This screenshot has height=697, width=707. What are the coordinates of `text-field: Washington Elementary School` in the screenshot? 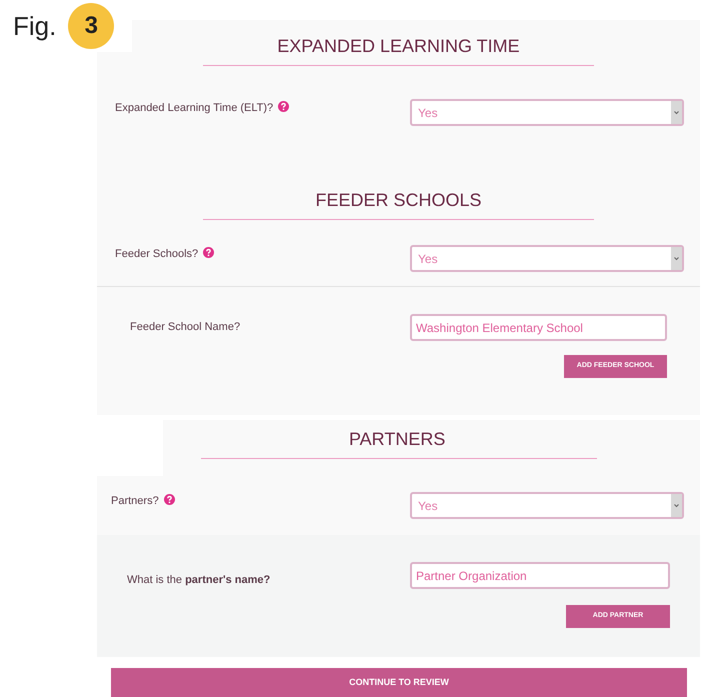 It's located at (538, 327).